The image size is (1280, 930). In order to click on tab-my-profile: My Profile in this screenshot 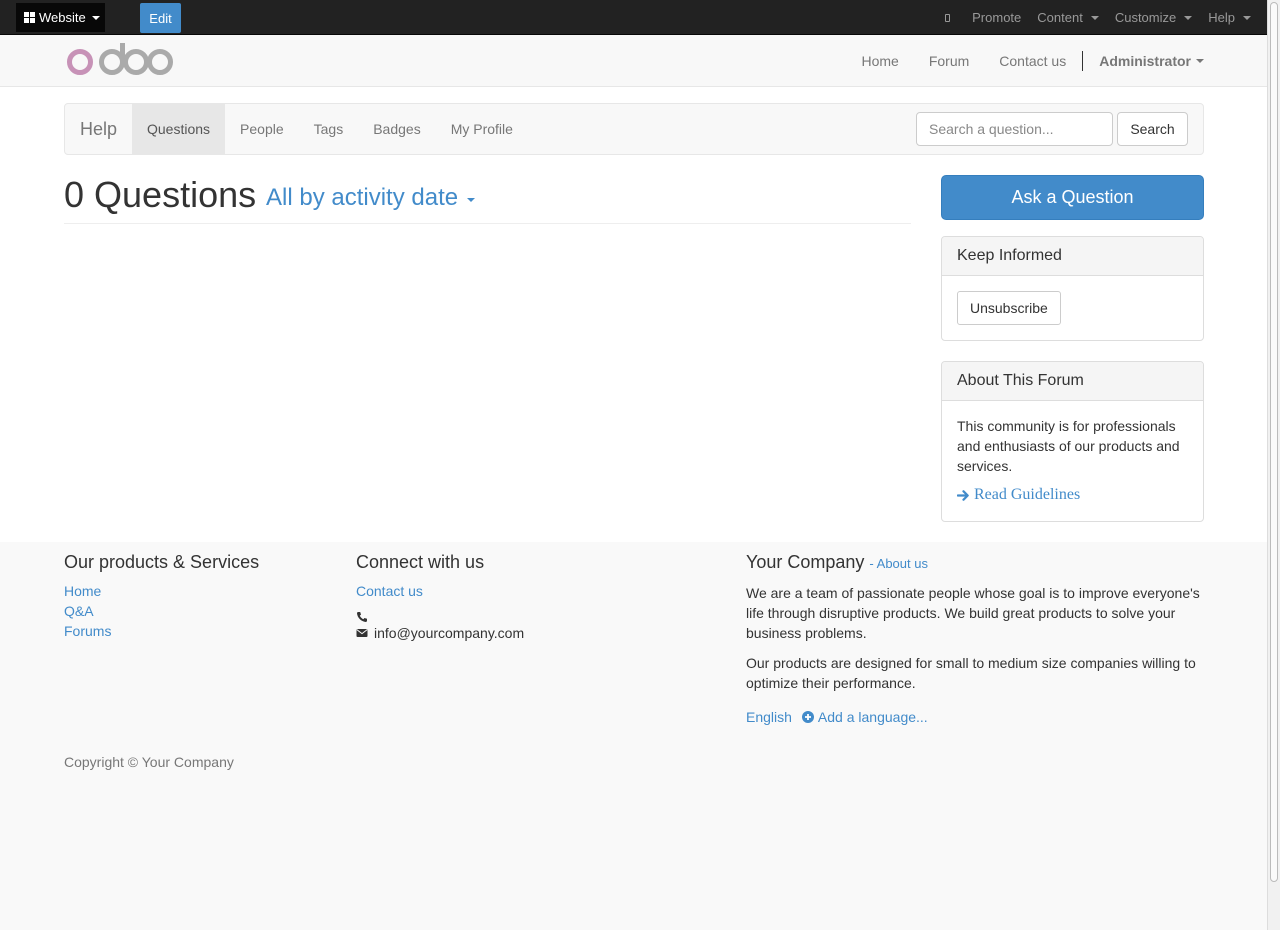, I will do `click(482, 129)`.